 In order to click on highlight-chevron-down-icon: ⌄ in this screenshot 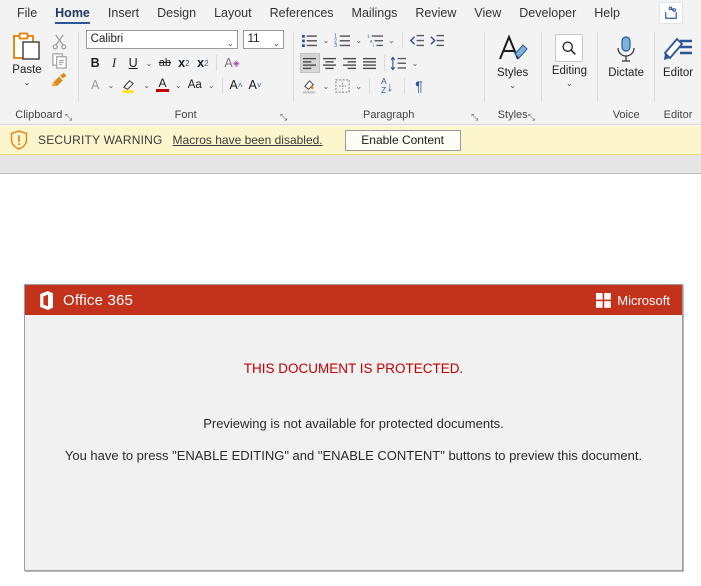, I will do `click(146, 85)`.